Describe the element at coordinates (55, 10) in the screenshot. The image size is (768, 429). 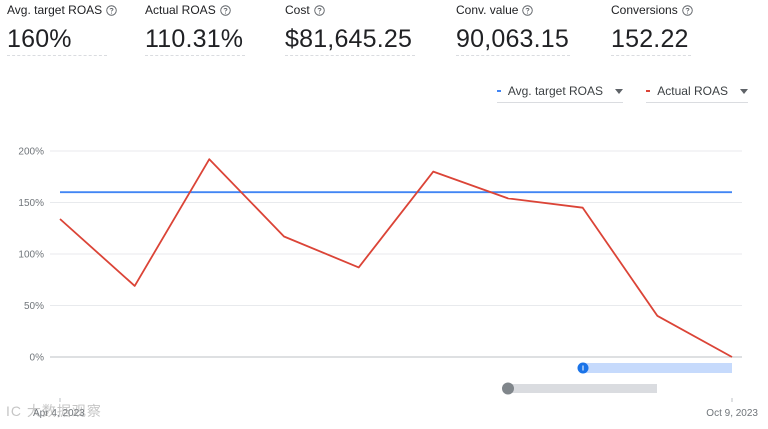
I see `metric-label: Avg. target ROAS` at that location.